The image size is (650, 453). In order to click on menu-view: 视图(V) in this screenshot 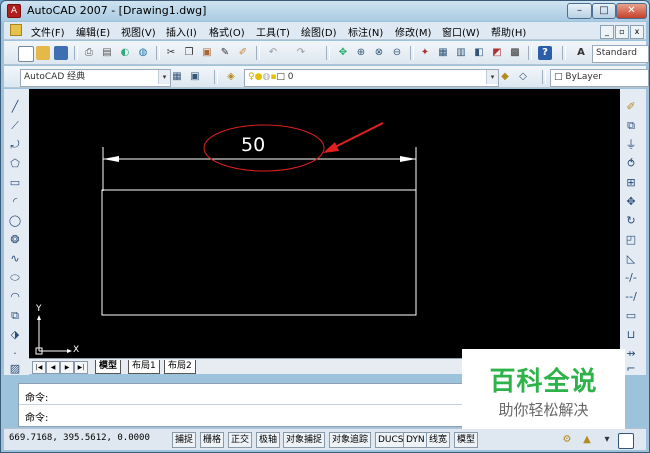, I will do `click(138, 31)`.